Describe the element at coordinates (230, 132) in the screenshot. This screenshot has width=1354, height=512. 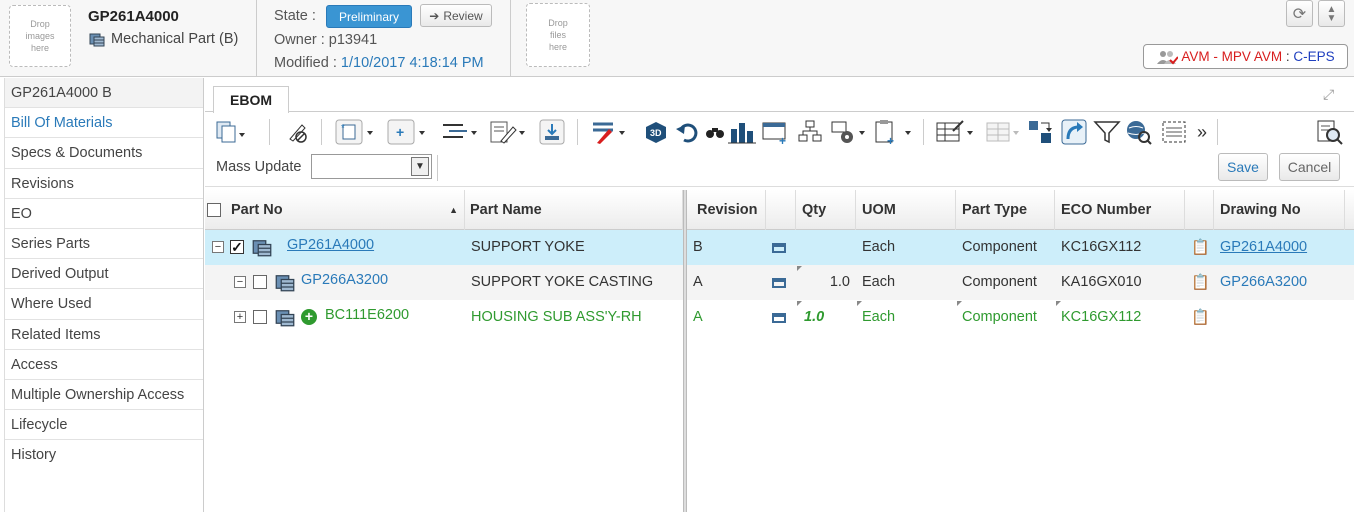
I see `copy-menu-button` at that location.